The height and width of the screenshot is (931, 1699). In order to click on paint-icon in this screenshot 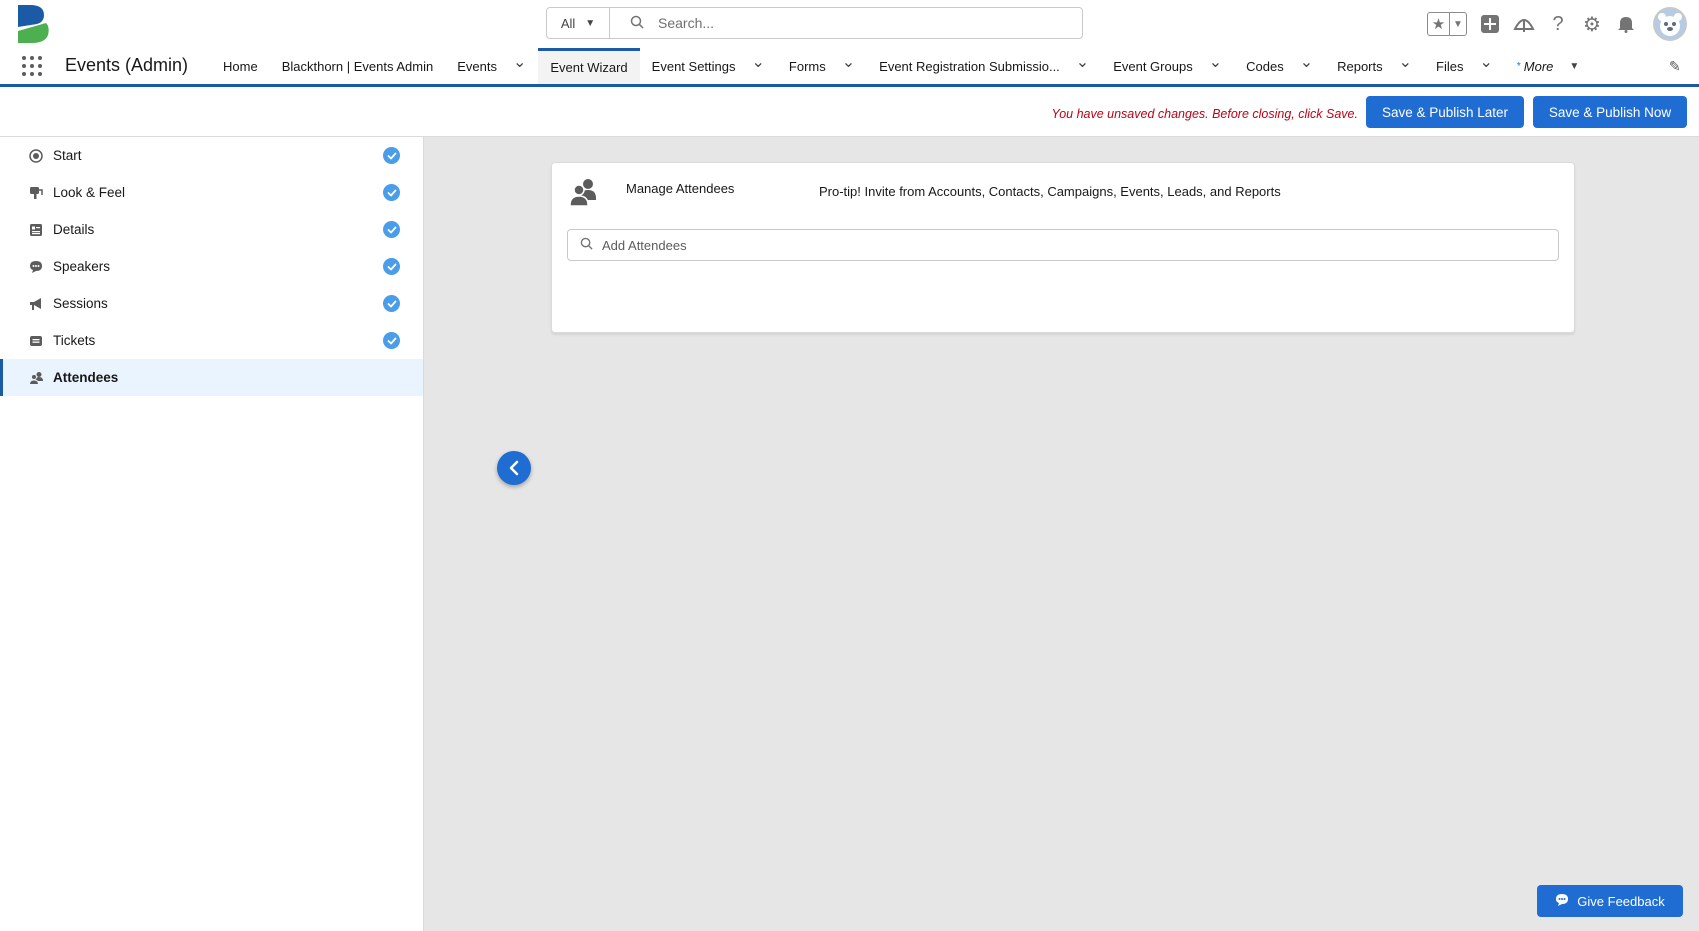, I will do `click(36, 193)`.